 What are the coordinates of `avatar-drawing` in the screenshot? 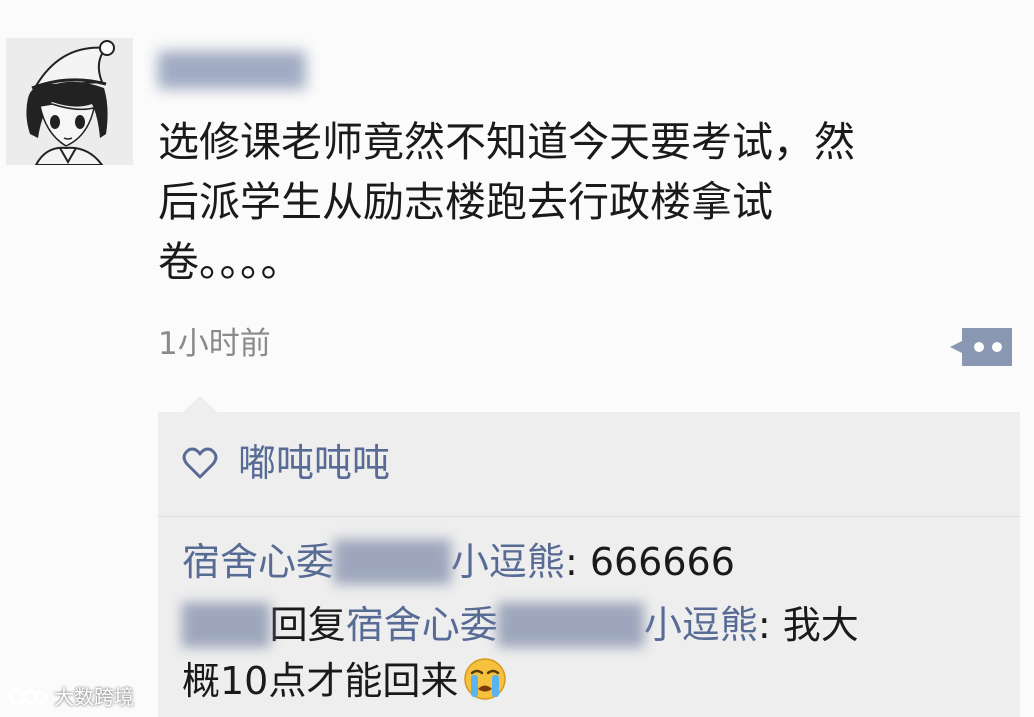 It's located at (69, 101).